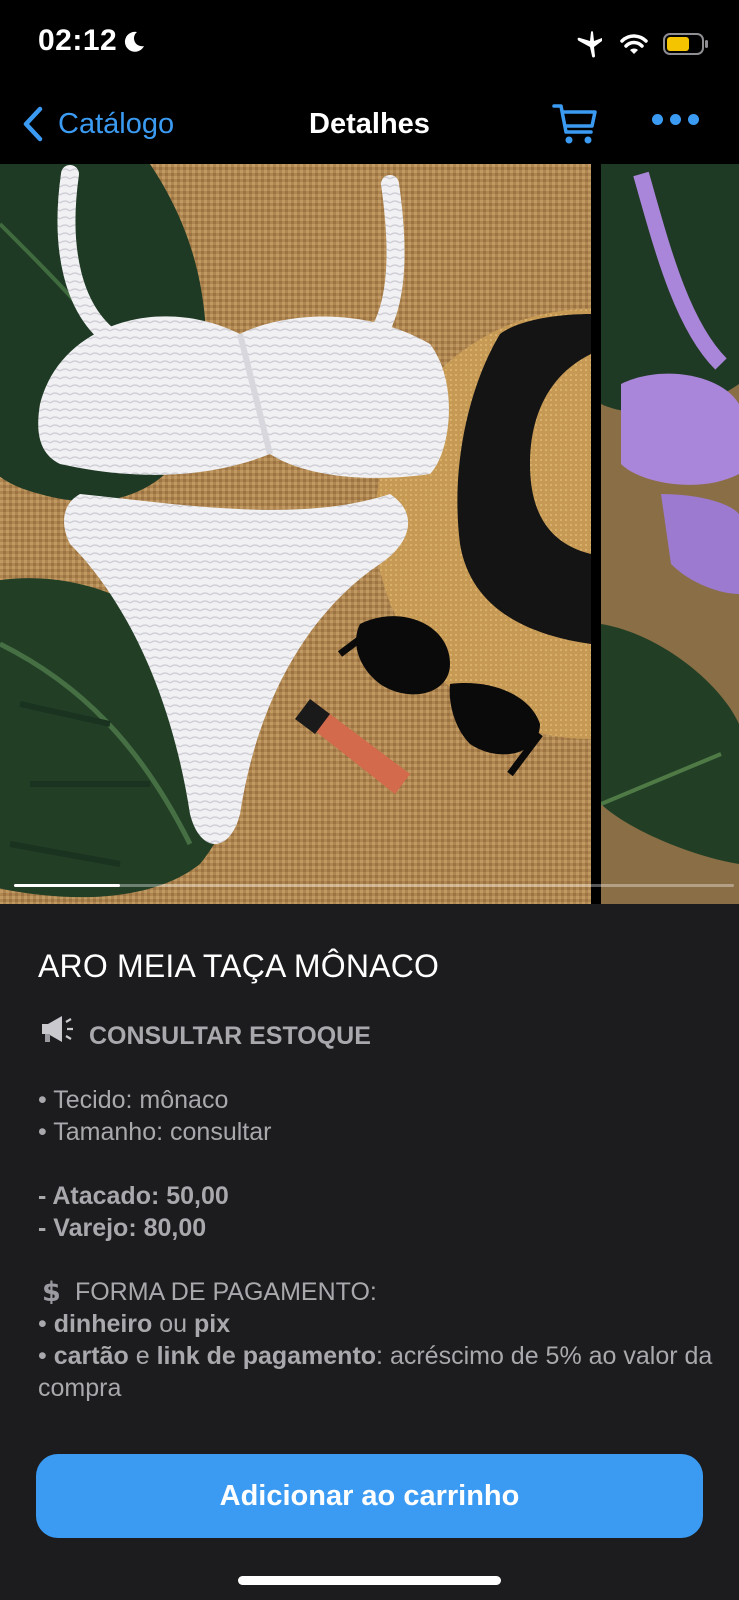 The width and height of the screenshot is (739, 1600). I want to click on home-indicator, so click(369, 1580).